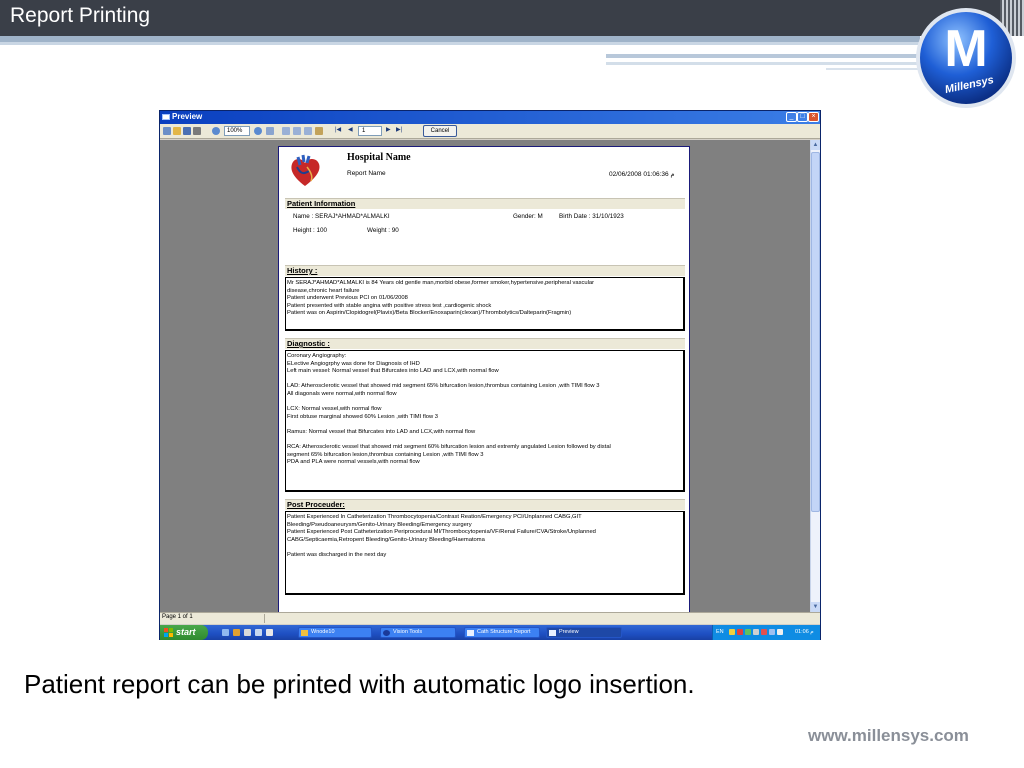 The width and height of the screenshot is (1024, 768). Describe the element at coordinates (528, 216) in the screenshot. I see `patient-gender: Gender: M` at that location.